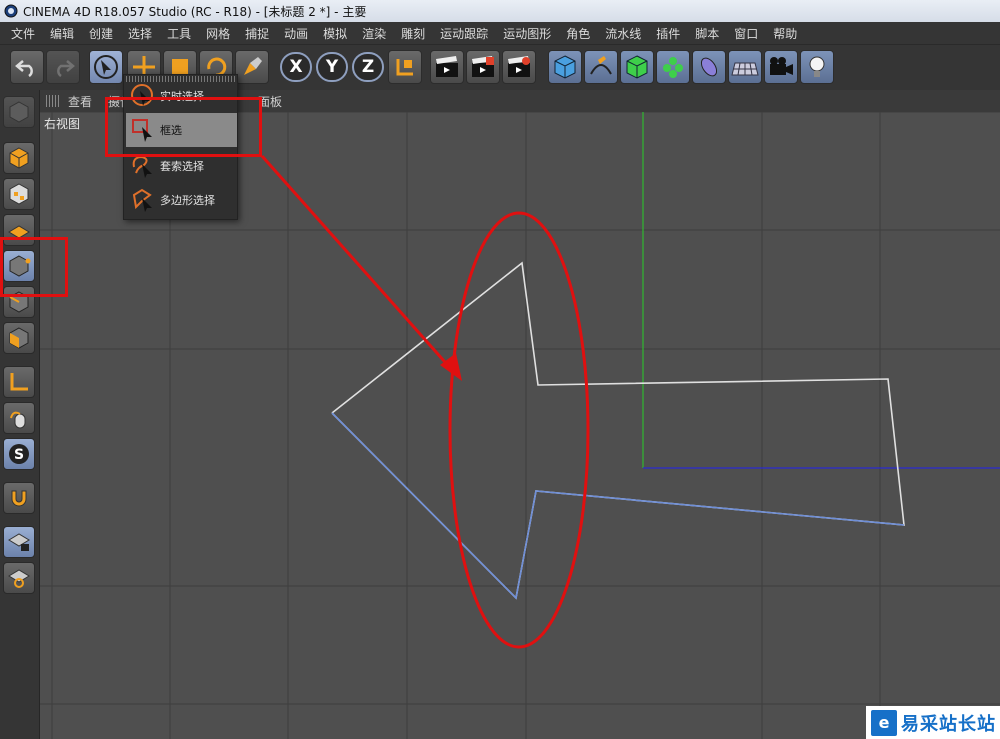 The image size is (1000, 739). What do you see at coordinates (368, 67) in the screenshot?
I see `z-axis-lock-button: Z` at bounding box center [368, 67].